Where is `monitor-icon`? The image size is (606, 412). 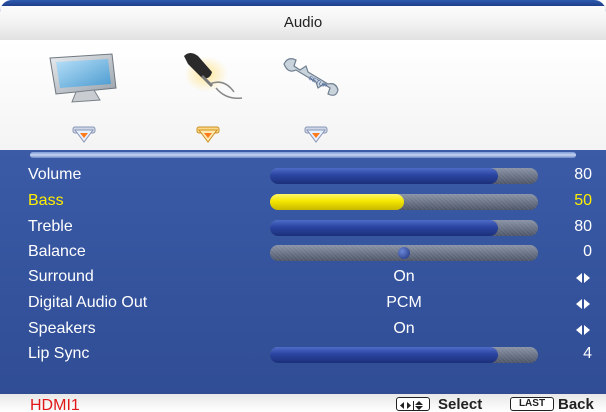 monitor-icon is located at coordinates (85, 78).